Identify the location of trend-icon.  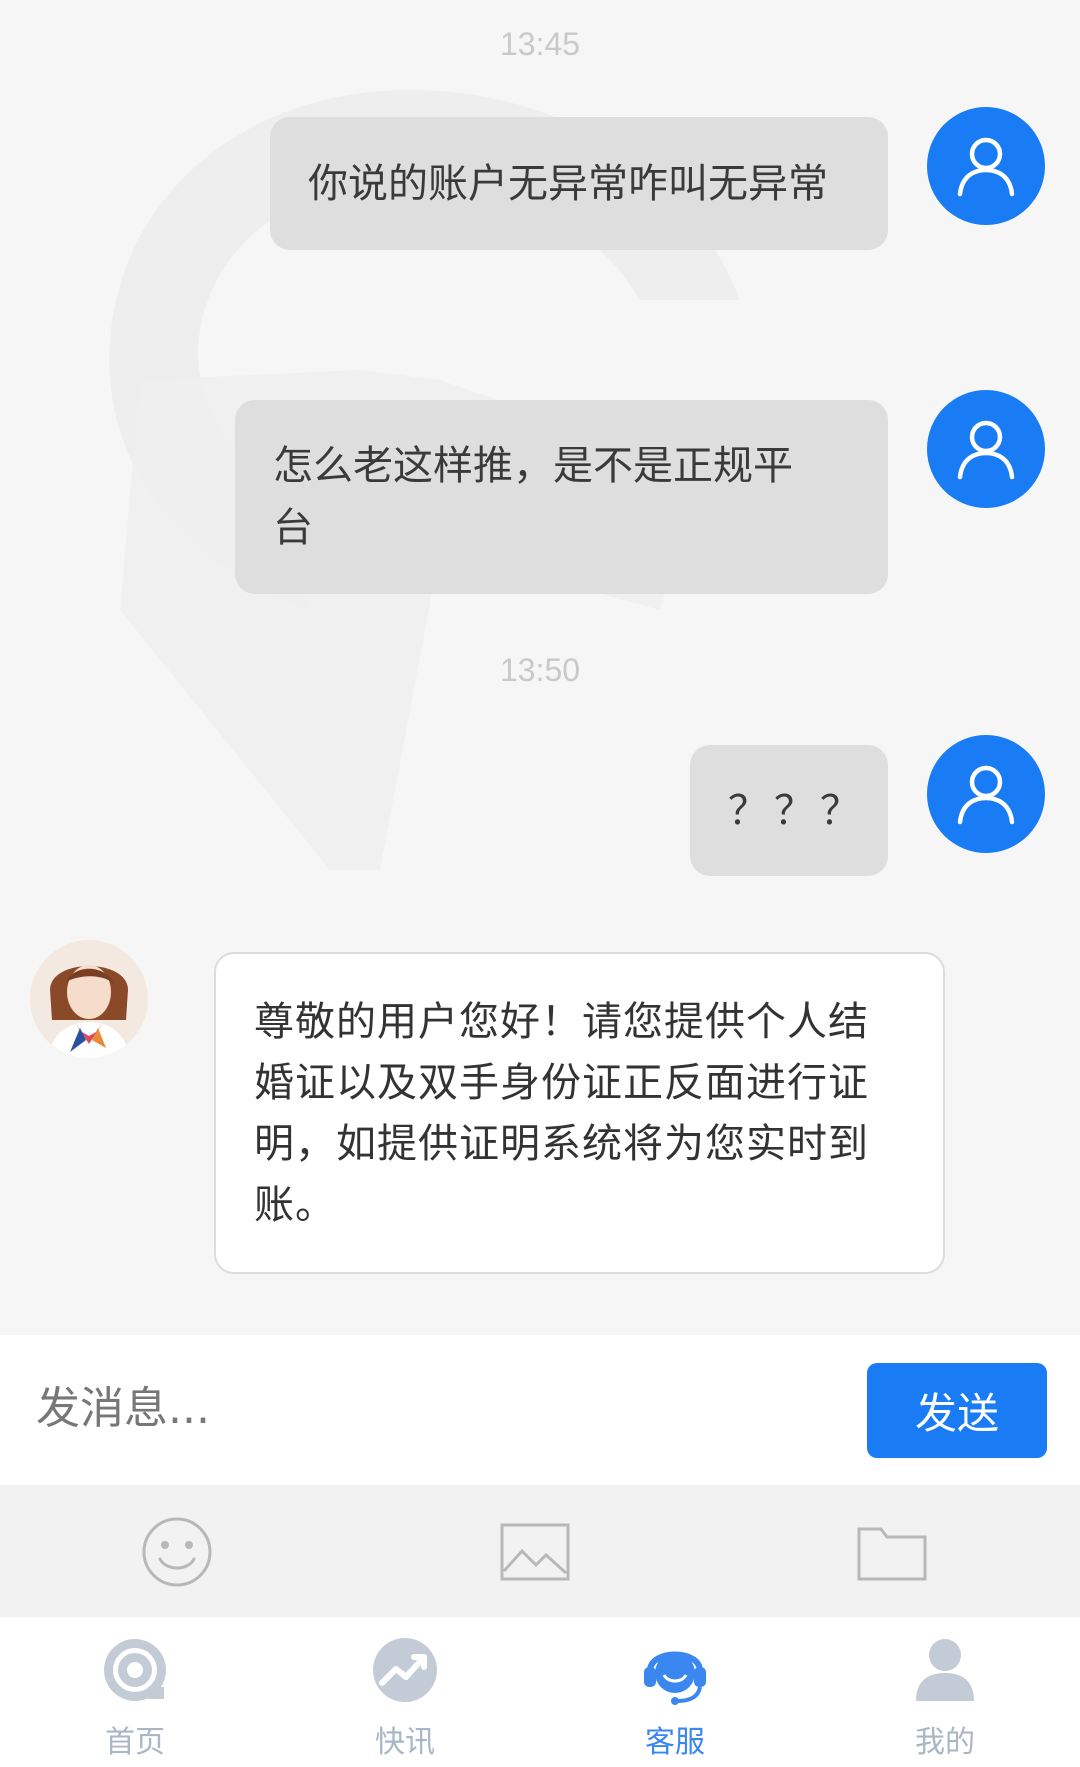
(405, 1670).